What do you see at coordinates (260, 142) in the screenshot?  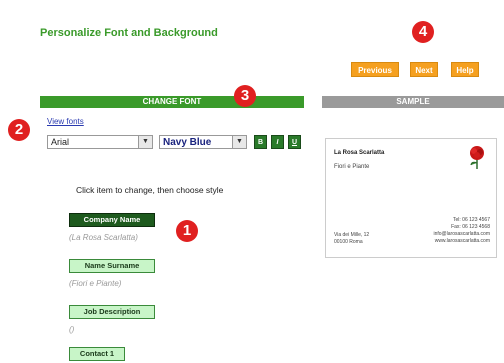 I see `bold-button: B` at bounding box center [260, 142].